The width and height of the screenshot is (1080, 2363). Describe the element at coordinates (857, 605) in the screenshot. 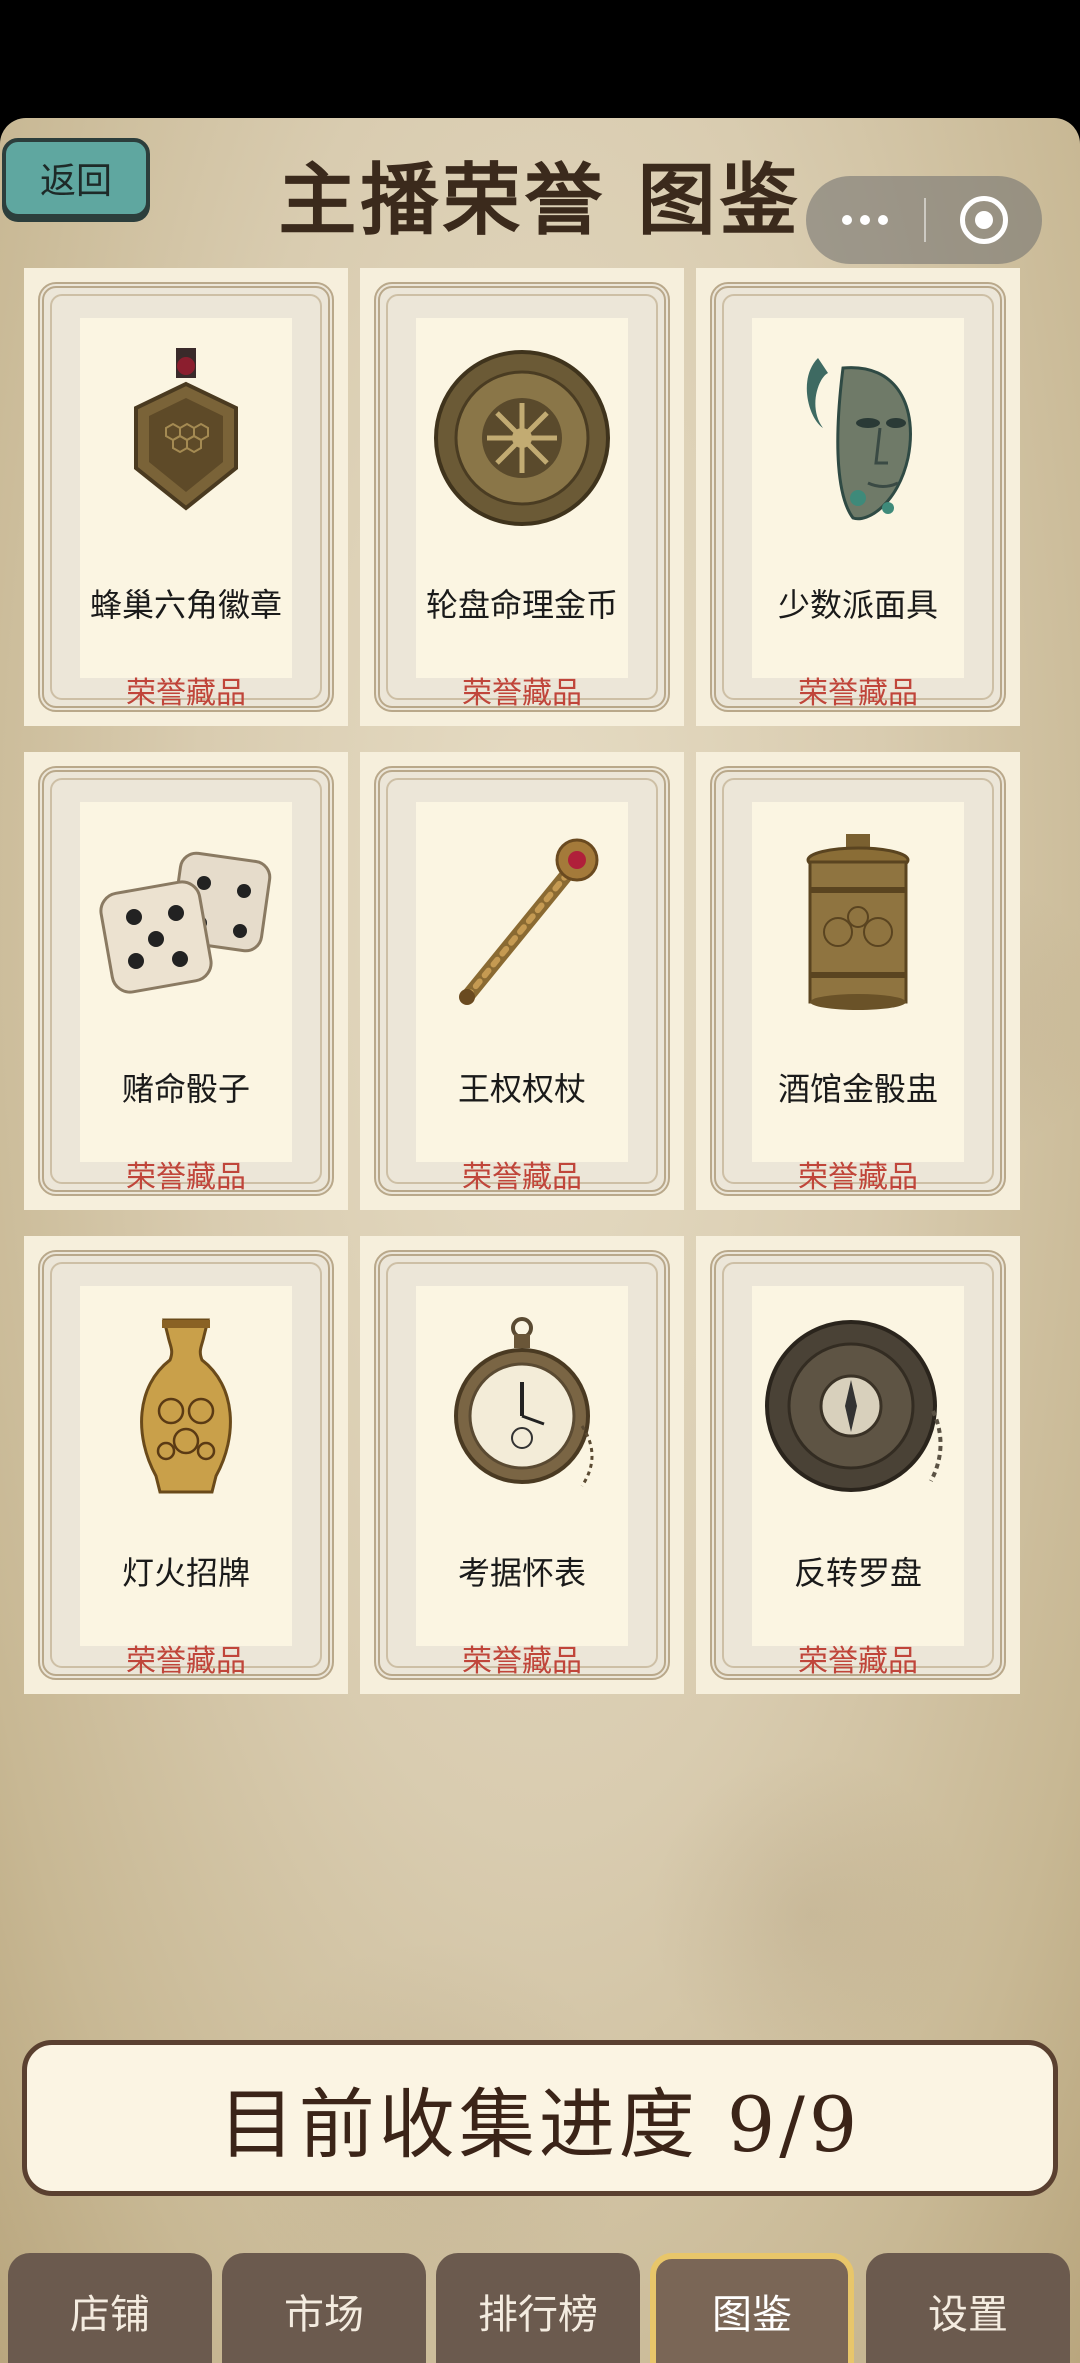

I see `card-name: 少数派面具` at that location.